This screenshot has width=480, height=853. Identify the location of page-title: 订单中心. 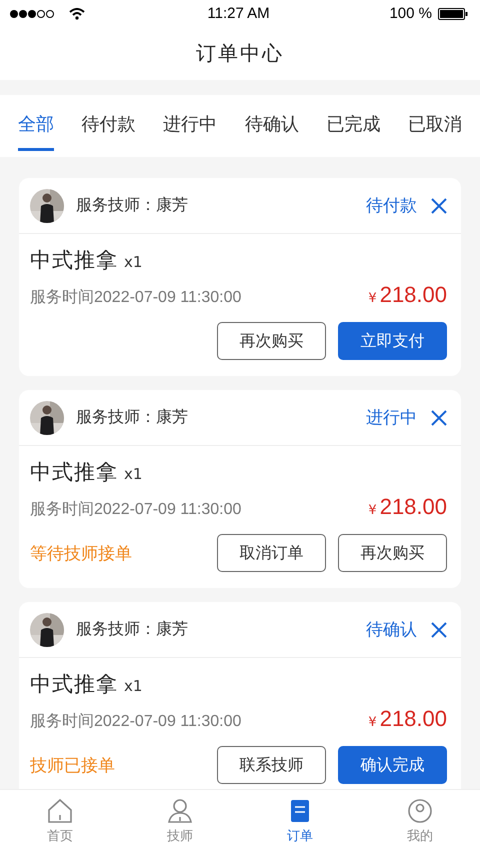
(240, 53).